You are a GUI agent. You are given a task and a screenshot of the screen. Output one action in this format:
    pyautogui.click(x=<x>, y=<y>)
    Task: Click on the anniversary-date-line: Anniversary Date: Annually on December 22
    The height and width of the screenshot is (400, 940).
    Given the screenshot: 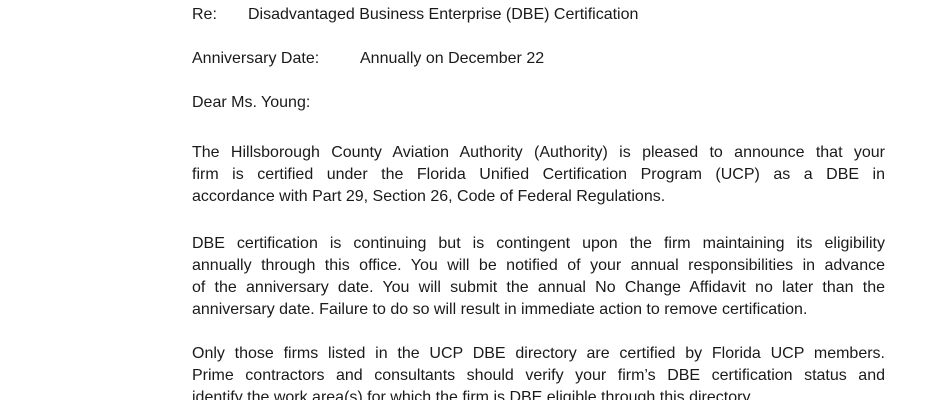 What is the action you would take?
    pyautogui.click(x=368, y=59)
    